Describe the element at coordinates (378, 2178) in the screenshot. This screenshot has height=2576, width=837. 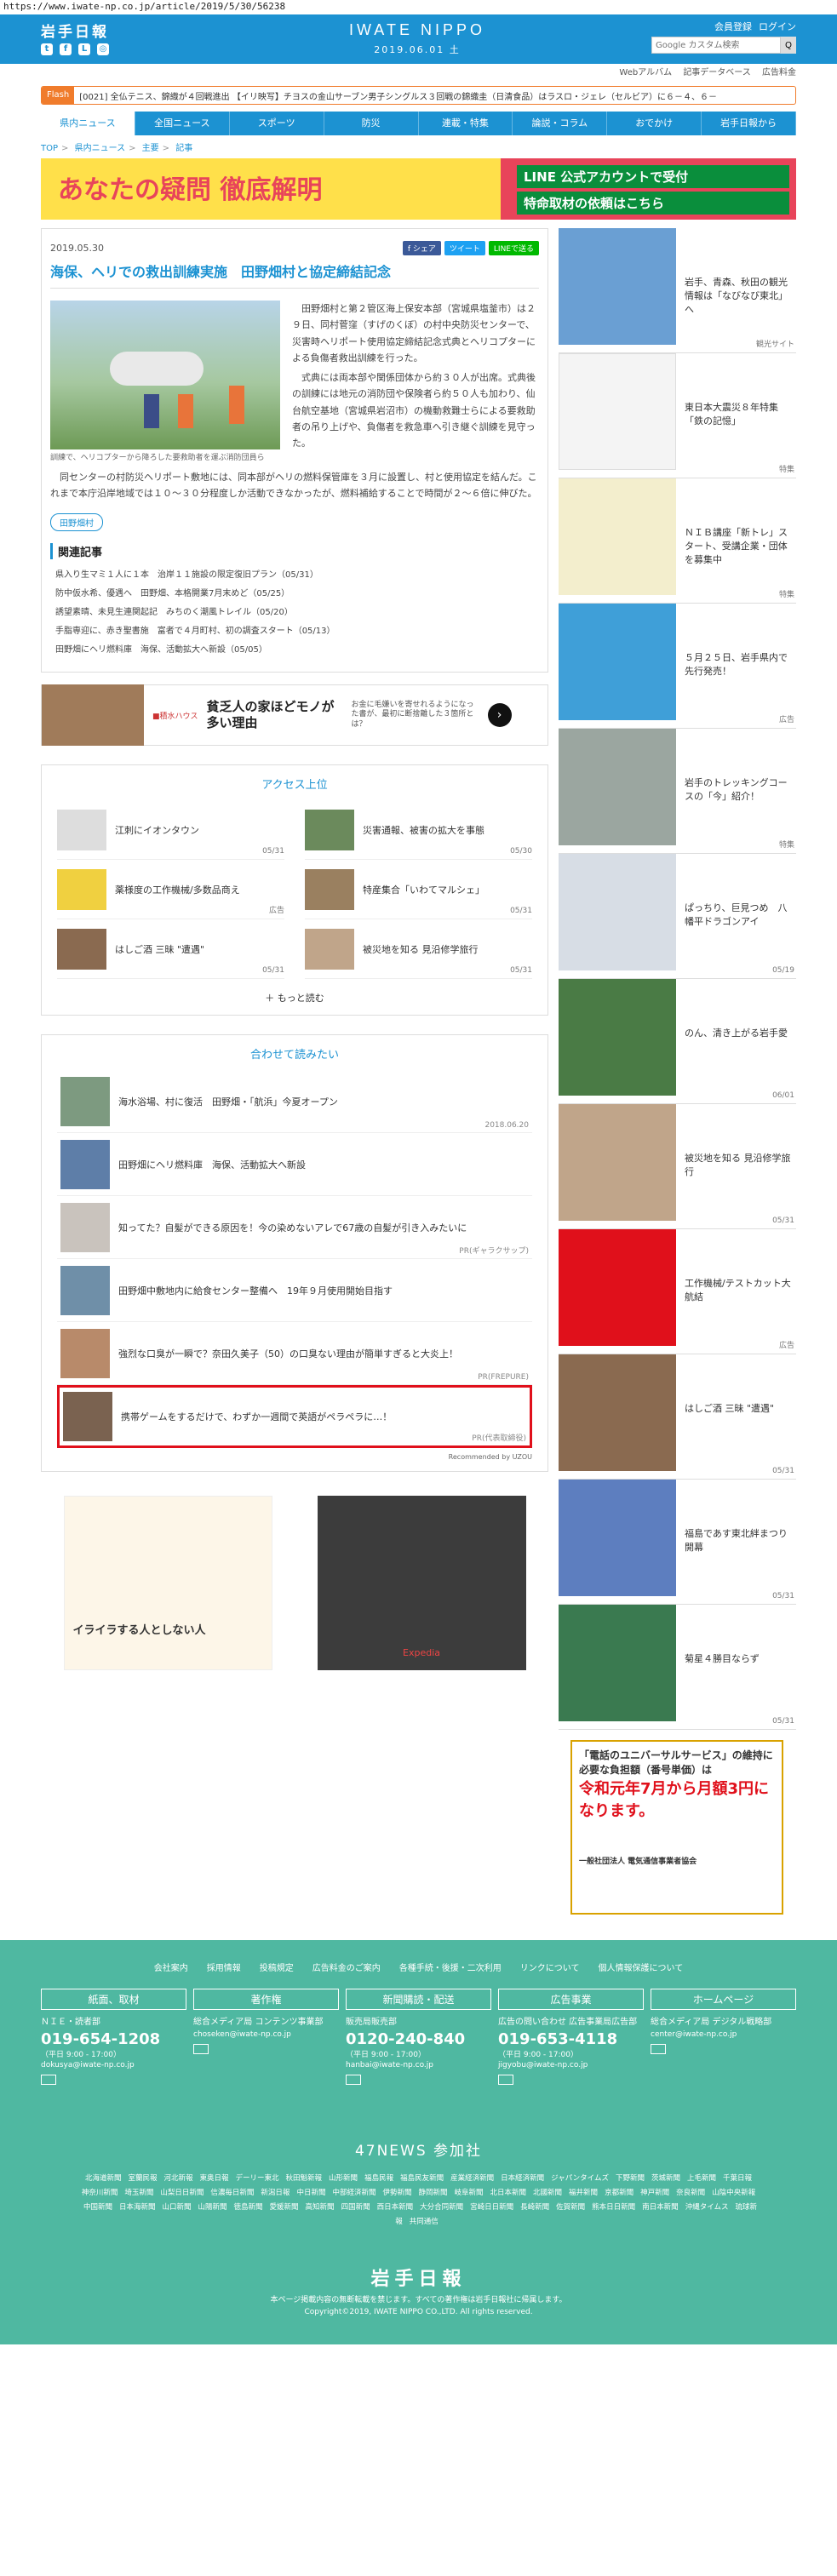
I see `member-paper-link: 福島民報` at that location.